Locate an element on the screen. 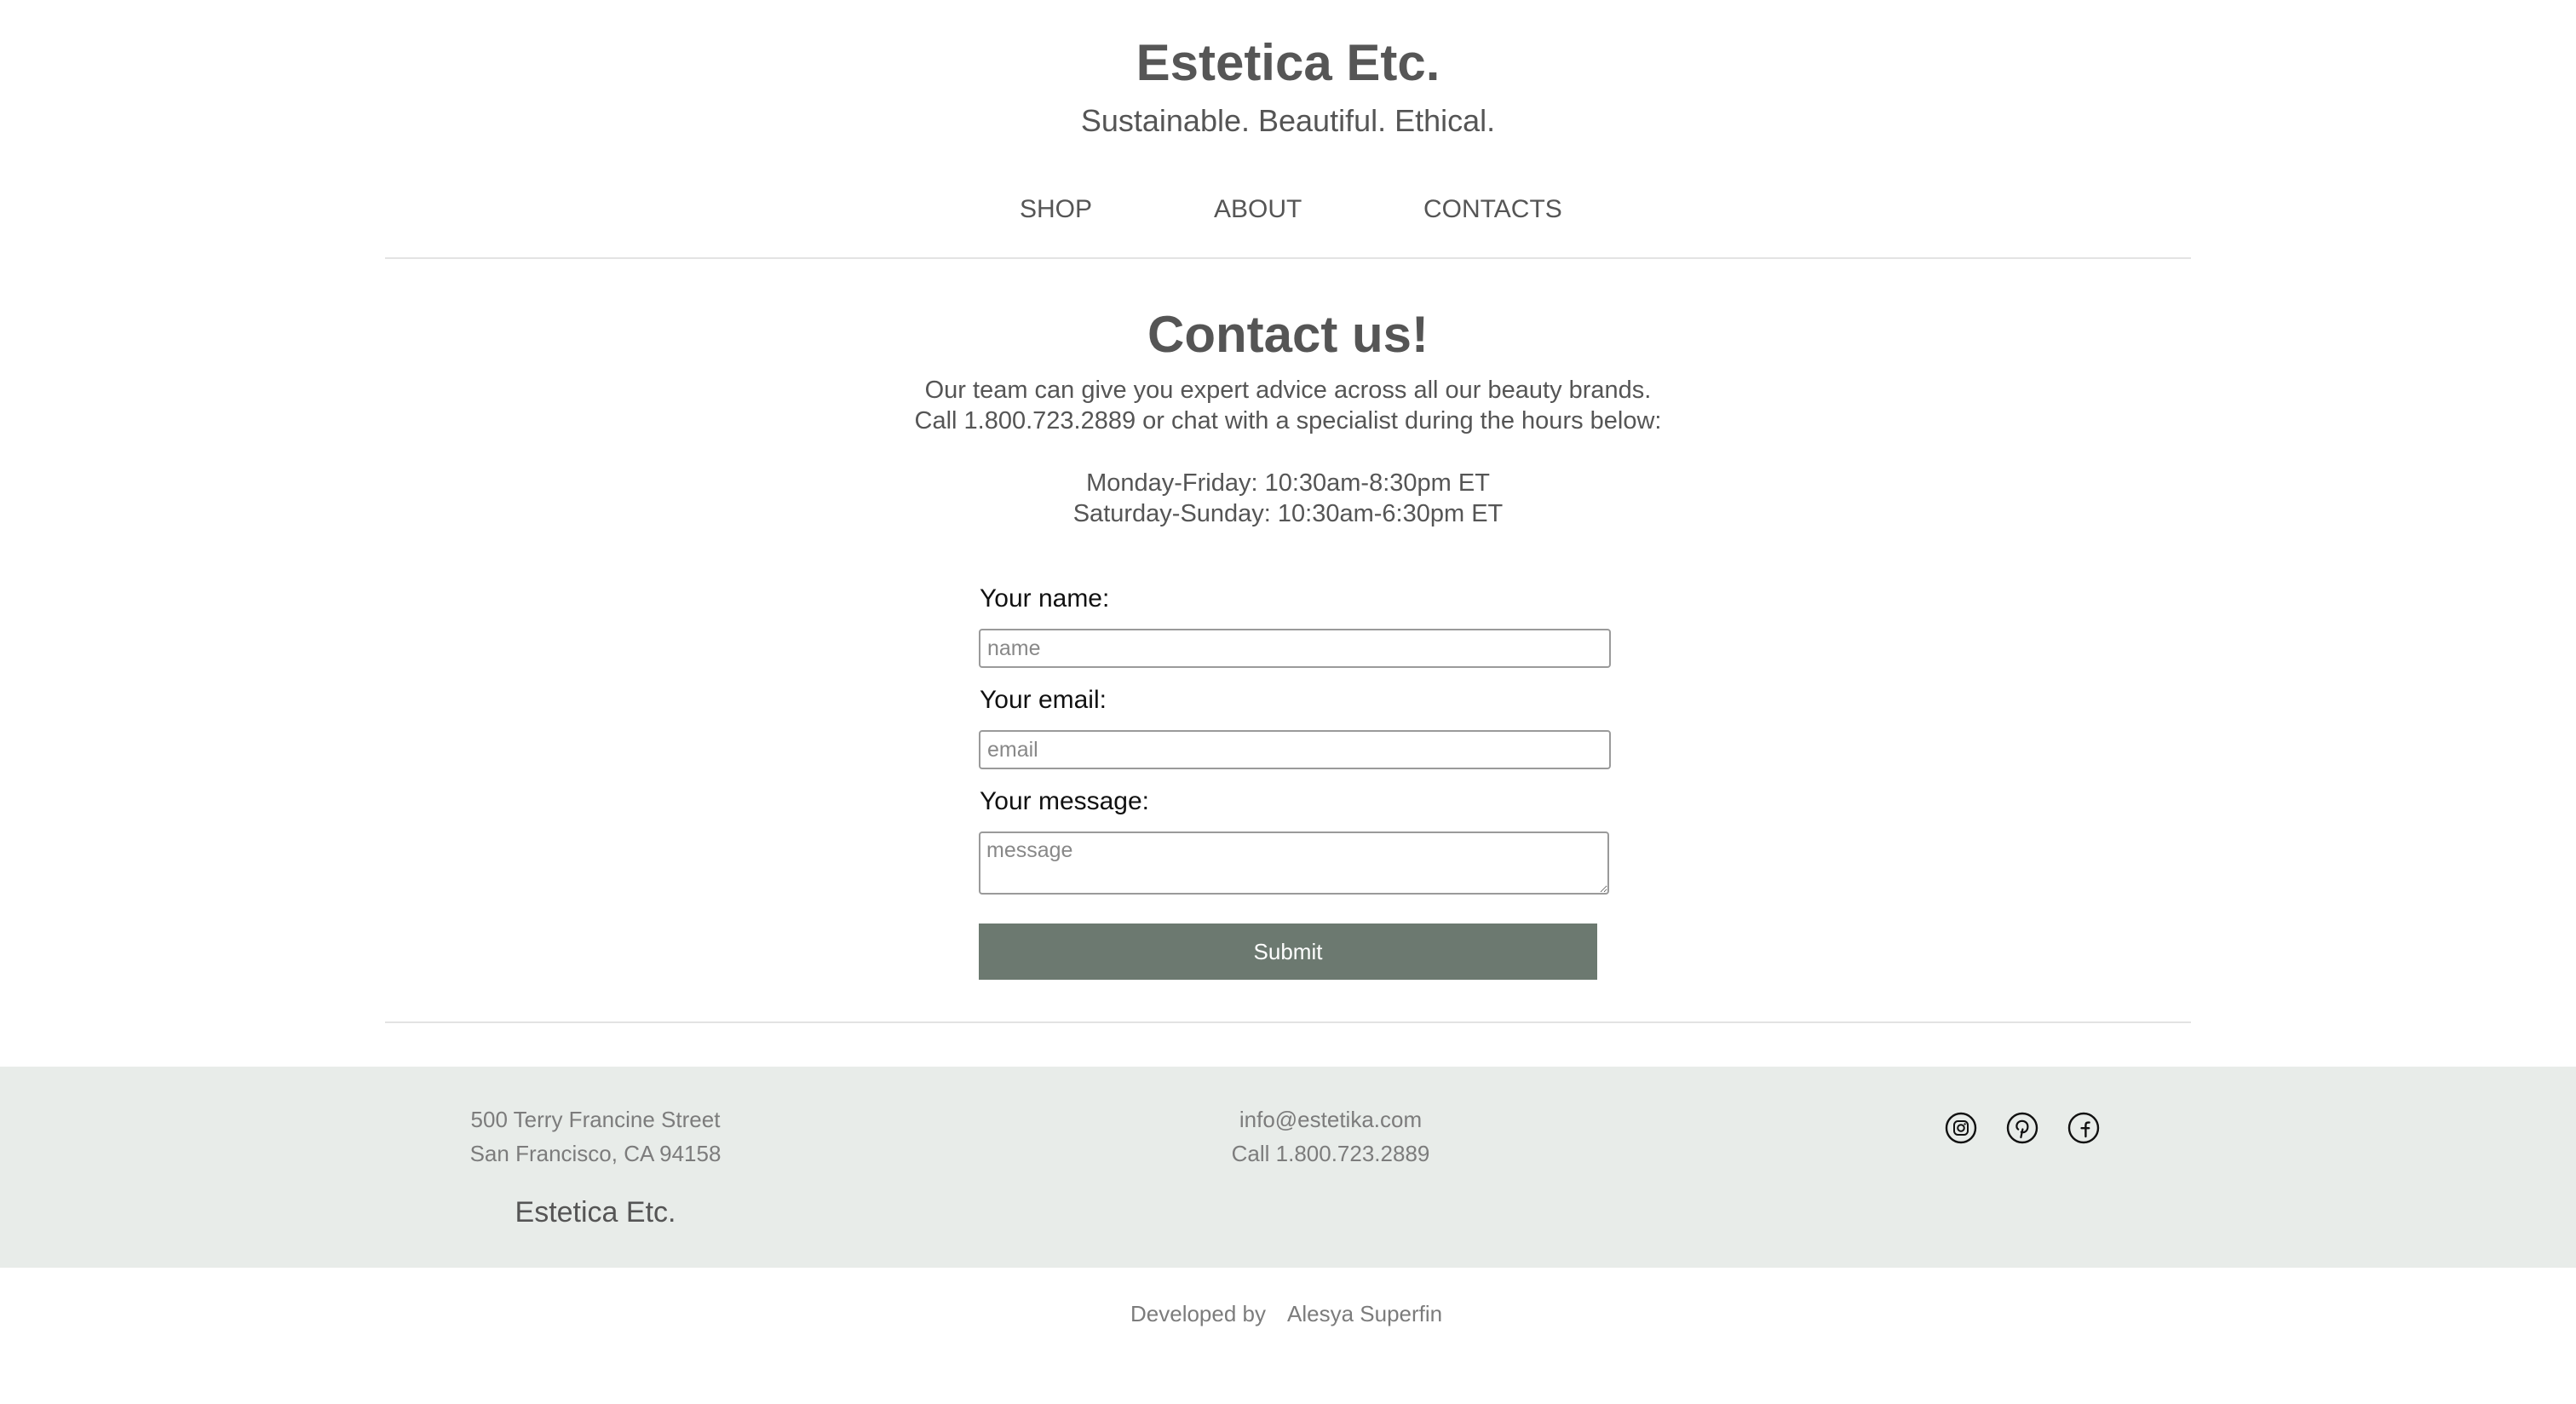  nav-item-about: ABOUT is located at coordinates (1258, 209).